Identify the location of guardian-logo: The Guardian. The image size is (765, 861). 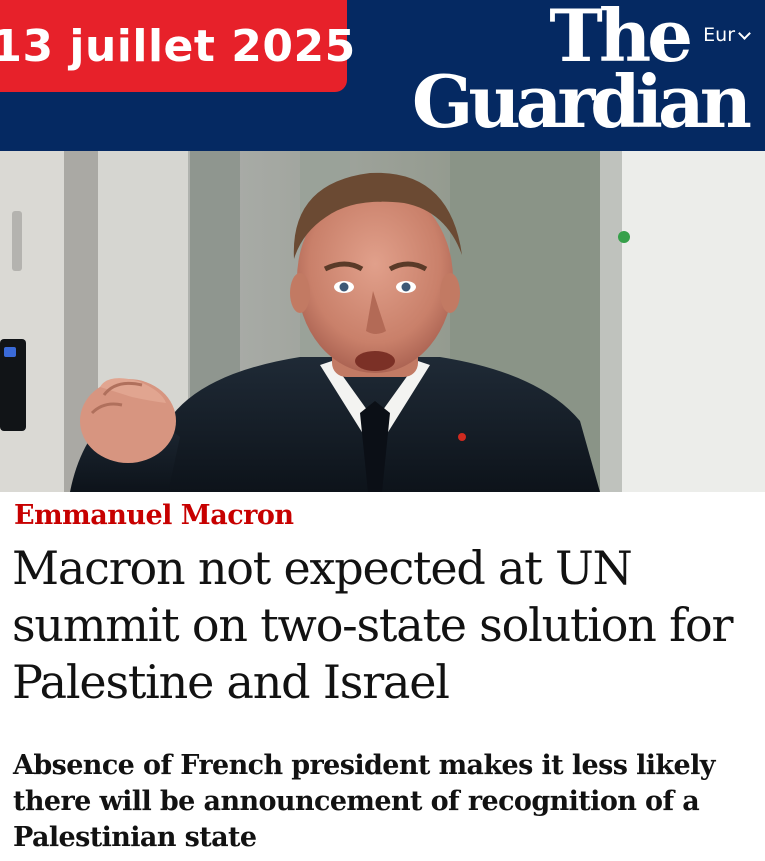
(549, 73).